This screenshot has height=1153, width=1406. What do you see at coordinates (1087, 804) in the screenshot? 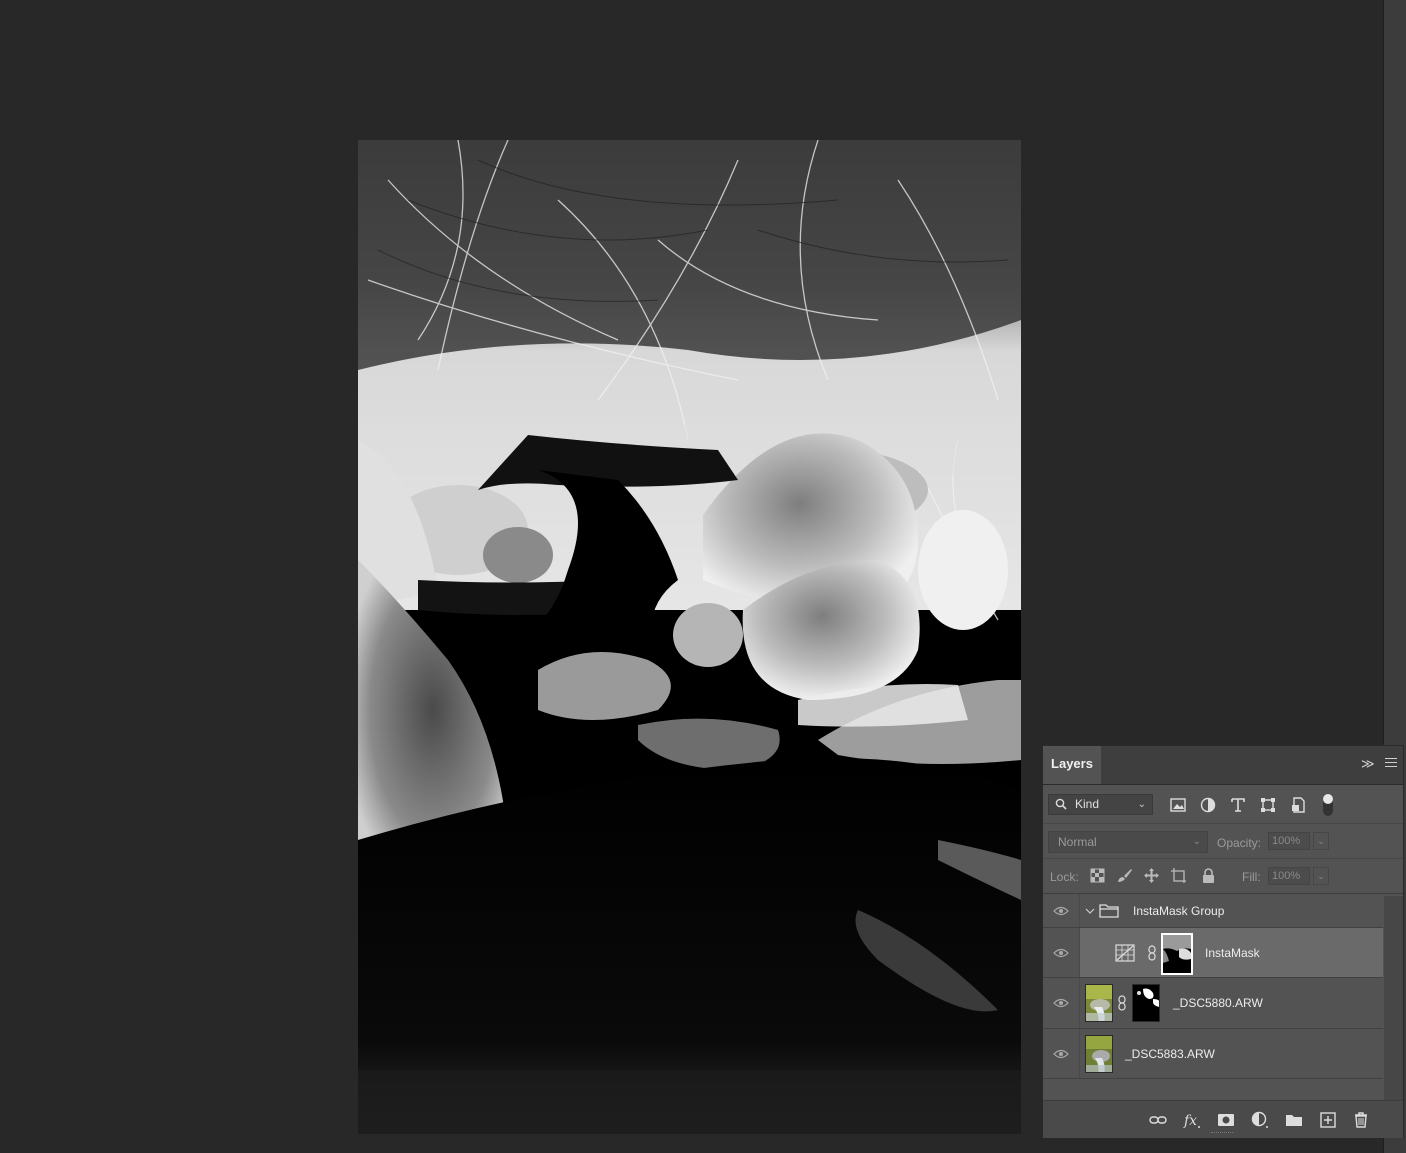
I see `filter-kind-label: Kind` at bounding box center [1087, 804].